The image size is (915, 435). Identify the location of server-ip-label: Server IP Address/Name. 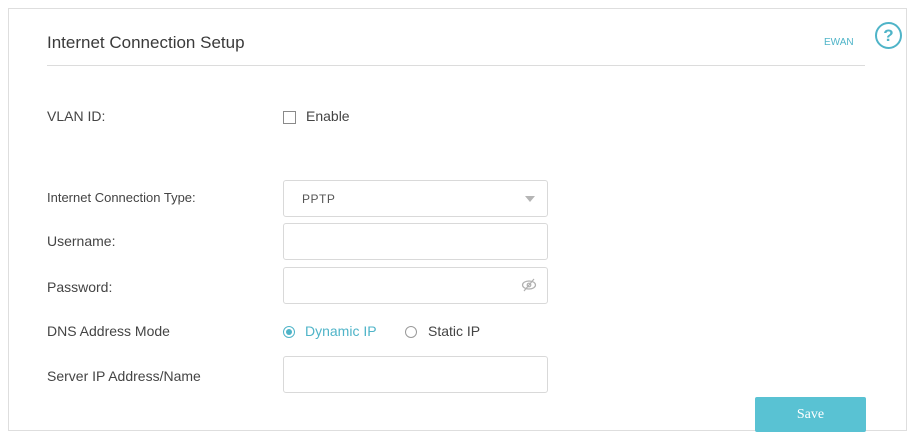
(124, 376).